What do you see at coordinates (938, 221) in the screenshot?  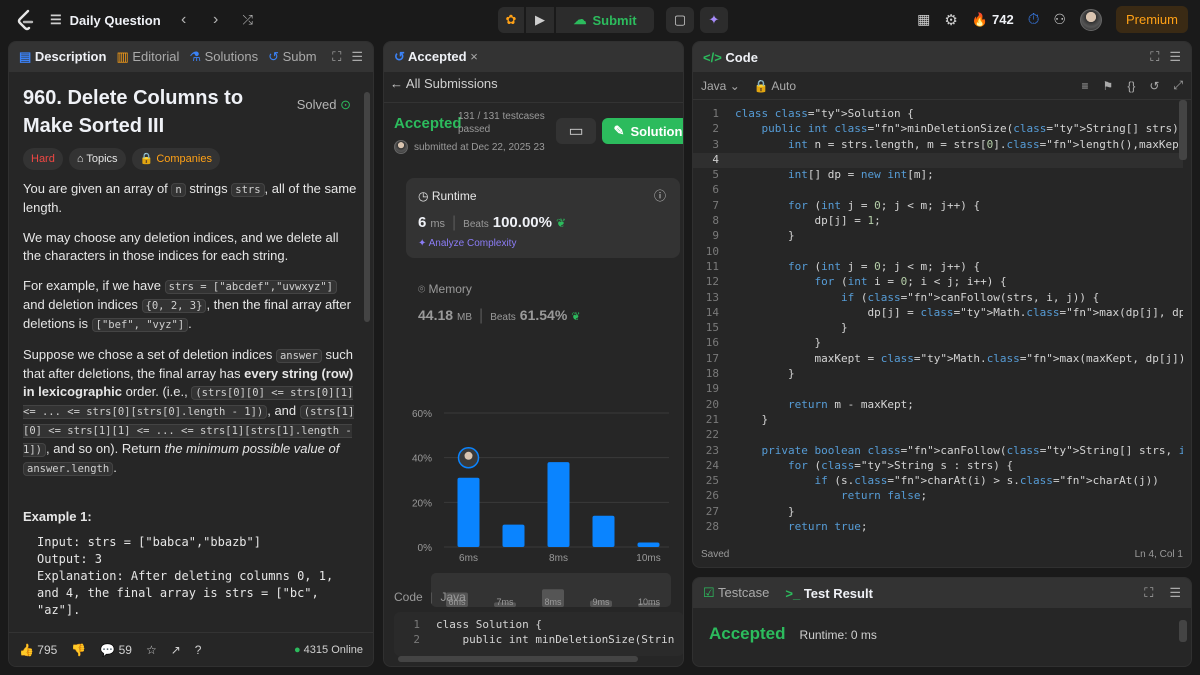 I see `code-line: 8 dp[j] = 1;` at bounding box center [938, 221].